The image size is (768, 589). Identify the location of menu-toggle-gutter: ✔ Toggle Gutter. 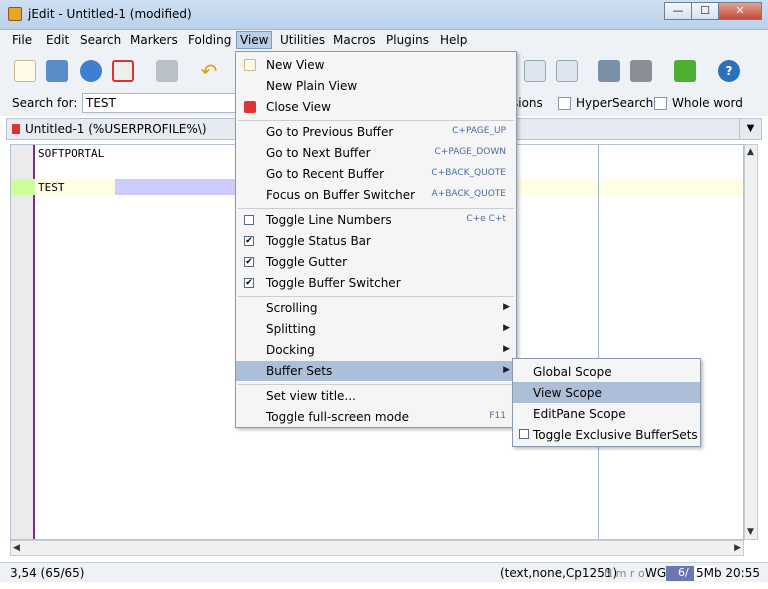
(376, 262).